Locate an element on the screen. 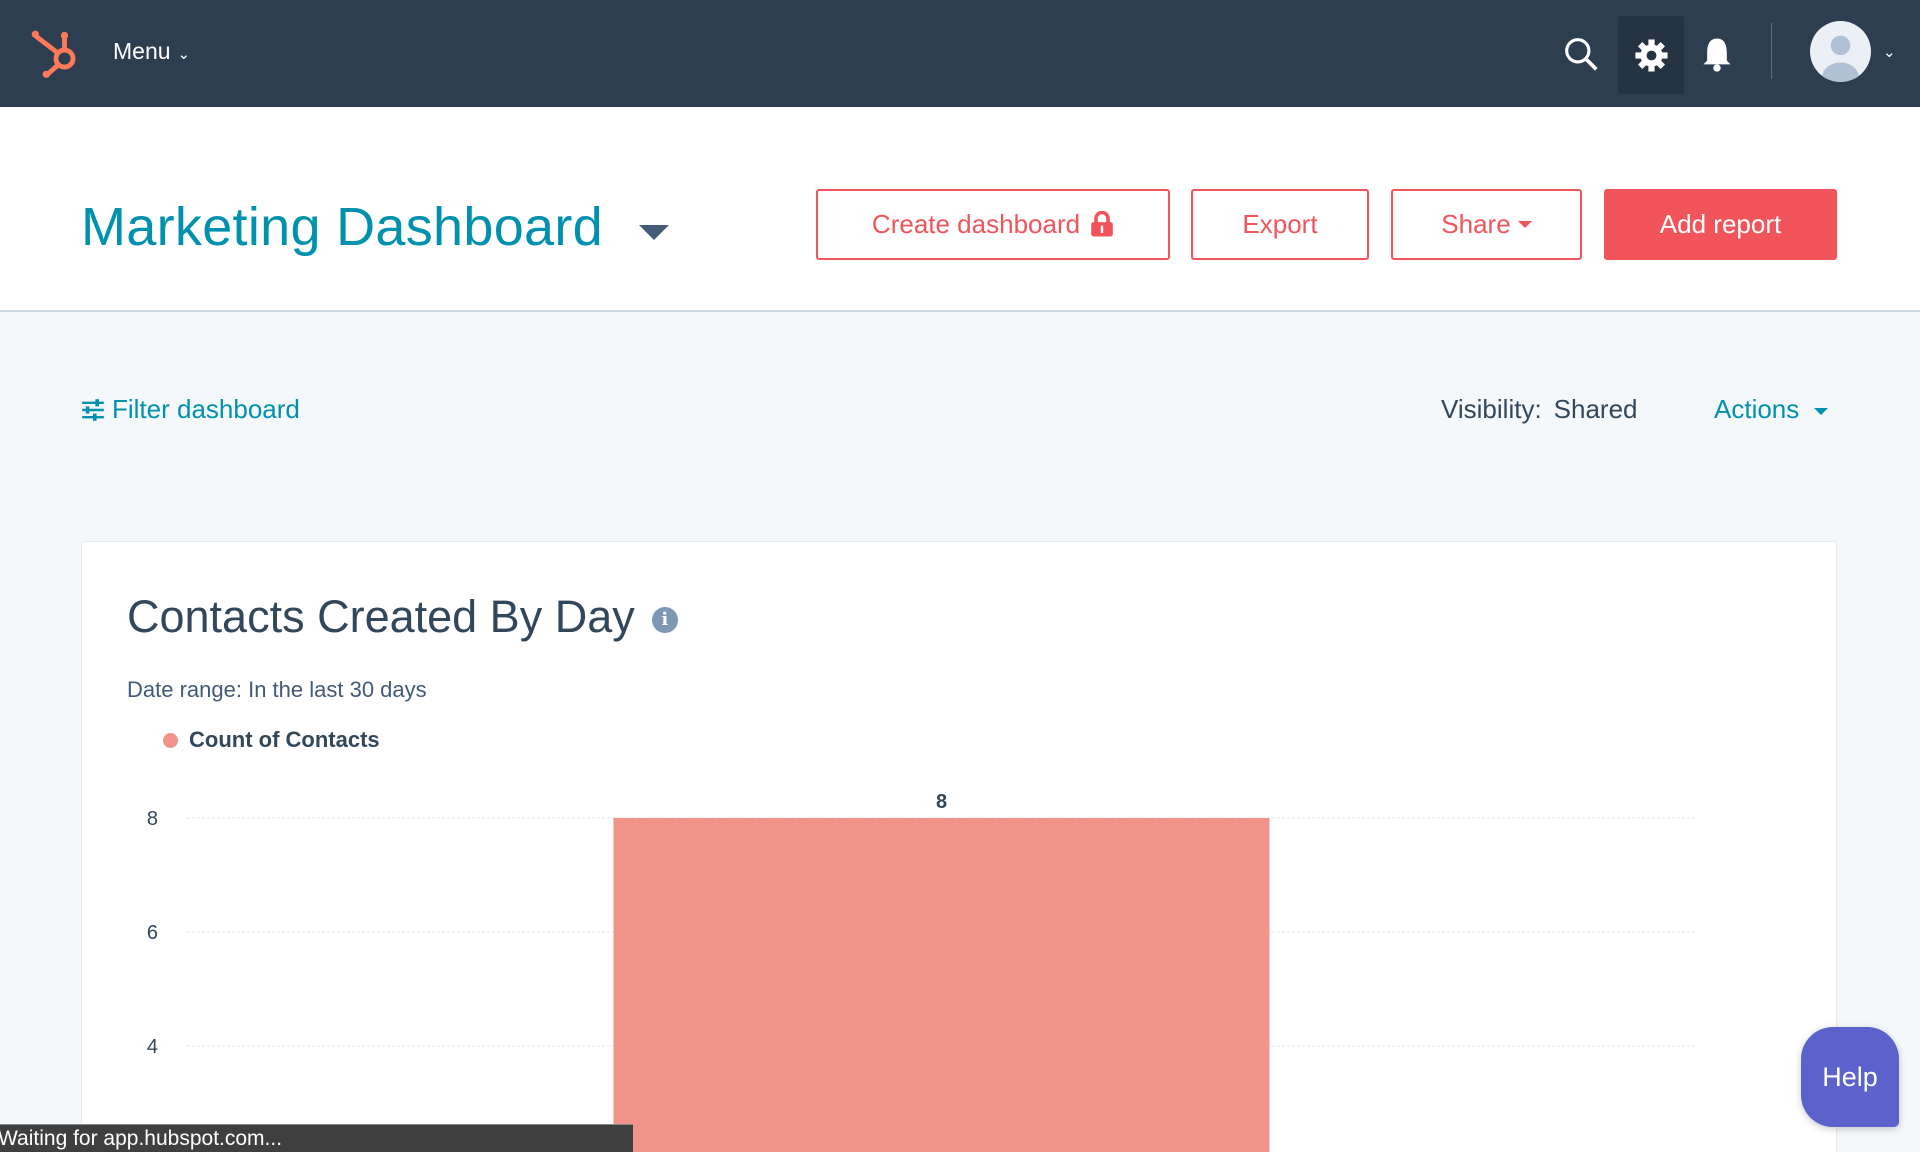 The image size is (1920, 1152). actions-dropdown: Actions is located at coordinates (1771, 409).